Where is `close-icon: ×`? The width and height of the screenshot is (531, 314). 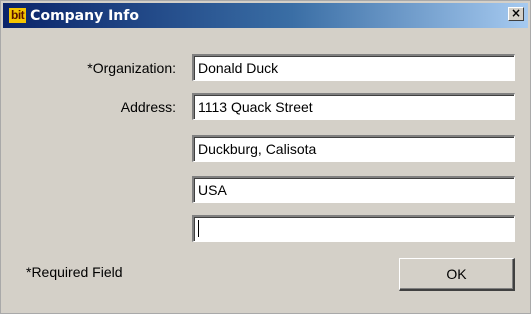
close-icon: × is located at coordinates (516, 14).